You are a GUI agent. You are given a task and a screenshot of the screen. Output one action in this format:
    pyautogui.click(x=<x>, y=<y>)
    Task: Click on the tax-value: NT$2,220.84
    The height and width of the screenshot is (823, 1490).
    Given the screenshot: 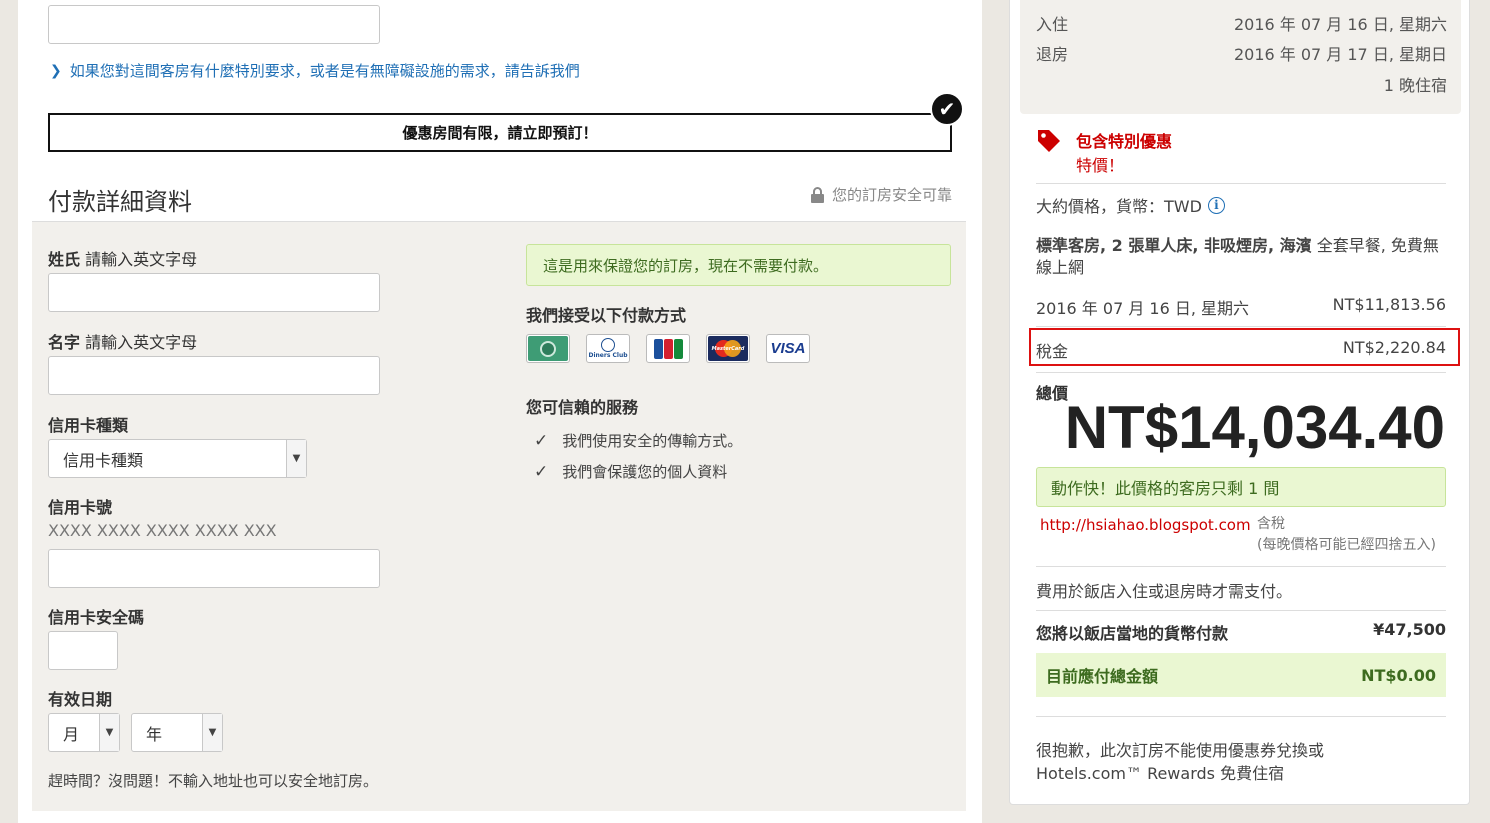 What is the action you would take?
    pyautogui.click(x=1394, y=347)
    